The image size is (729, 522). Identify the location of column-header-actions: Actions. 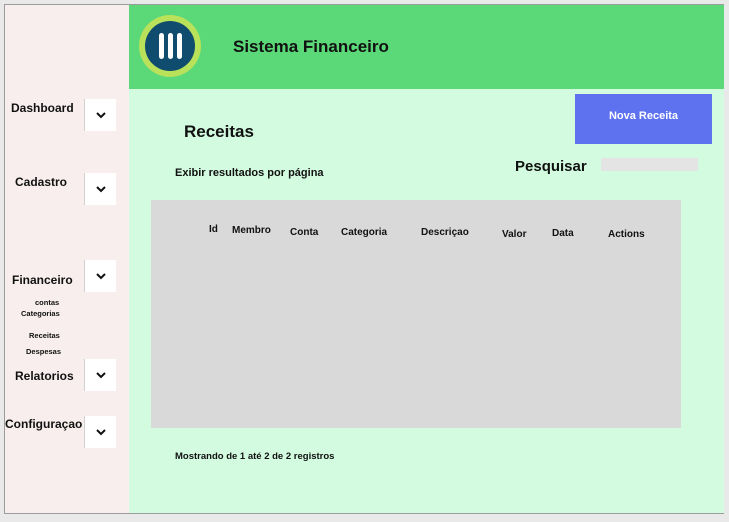
(626, 234).